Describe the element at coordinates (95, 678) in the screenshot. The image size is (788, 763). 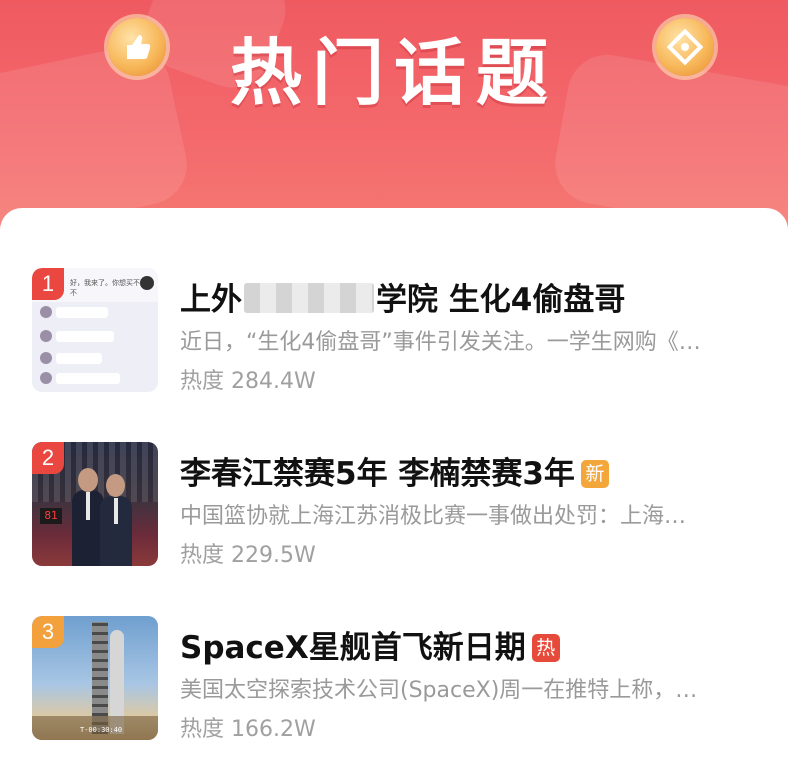
I see `topic-thumbnail-rocket: T-00:30:40 3` at that location.